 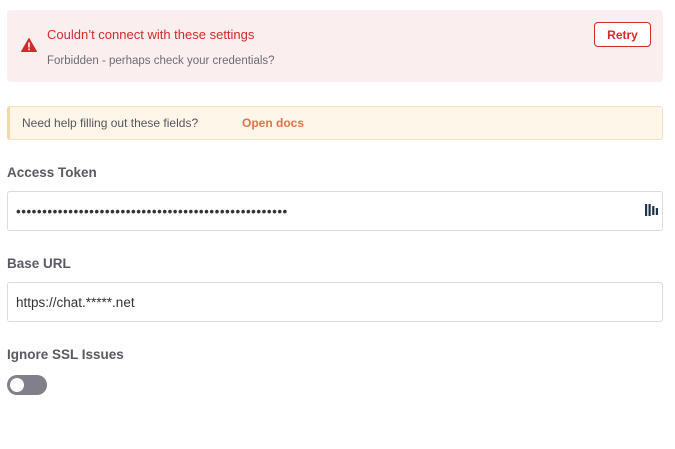 I want to click on base-url-input, so click(x=335, y=302).